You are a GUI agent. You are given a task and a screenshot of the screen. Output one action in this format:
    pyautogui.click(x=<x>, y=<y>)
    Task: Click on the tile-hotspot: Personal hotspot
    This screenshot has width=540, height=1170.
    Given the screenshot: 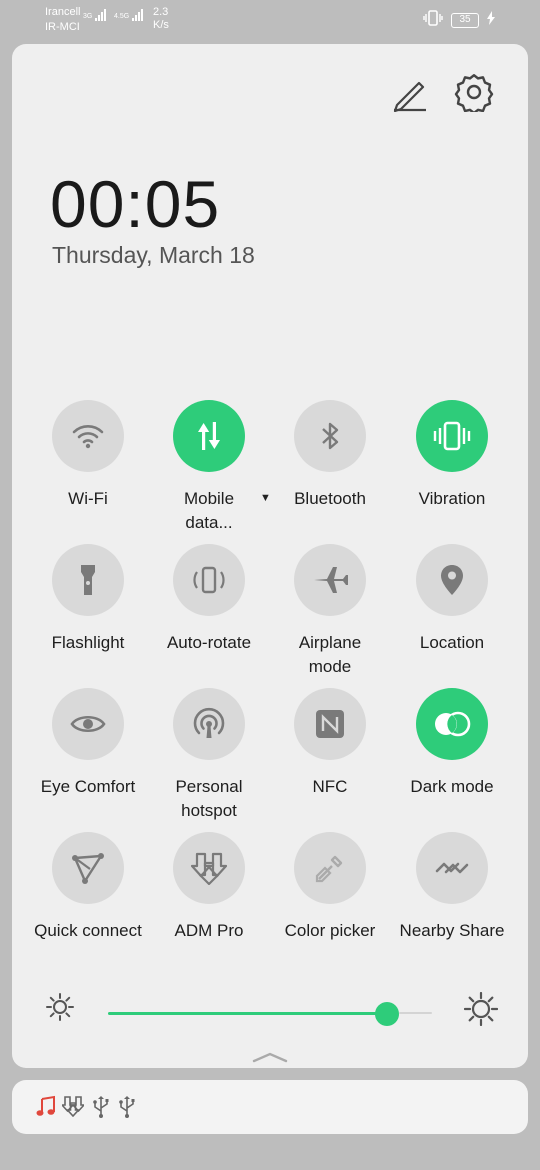 What is the action you would take?
    pyautogui.click(x=209, y=758)
    